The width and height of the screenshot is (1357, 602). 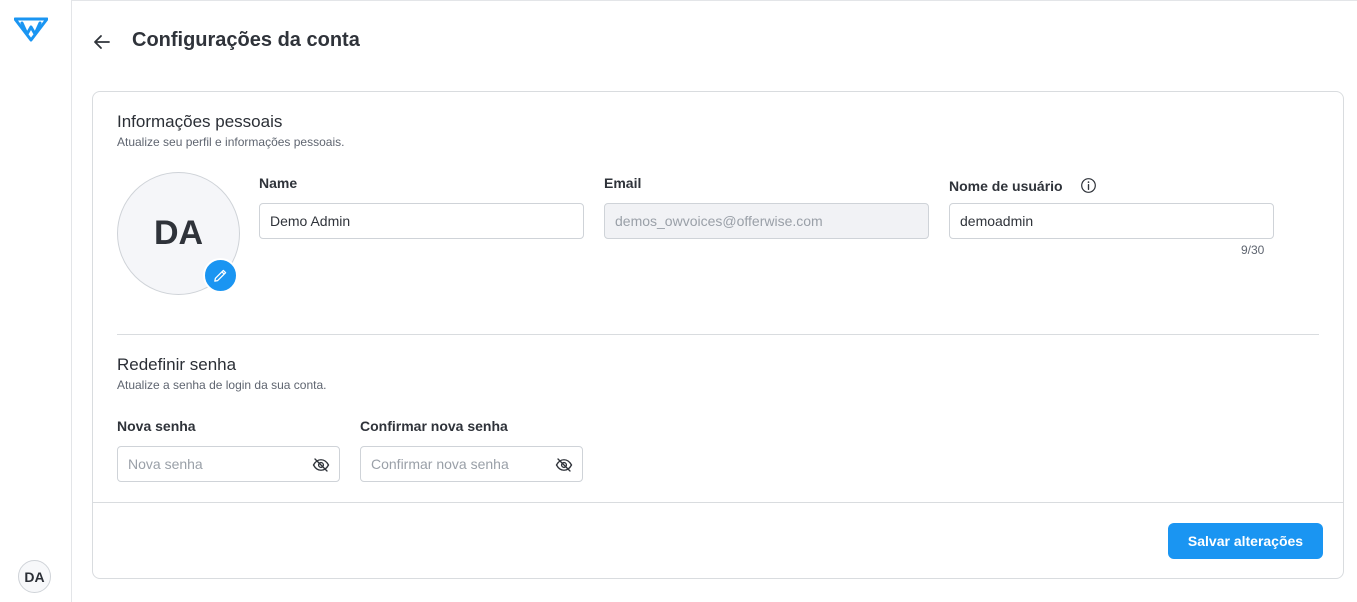 I want to click on confirm-password-label: Confirmar nova senha, so click(x=434, y=426).